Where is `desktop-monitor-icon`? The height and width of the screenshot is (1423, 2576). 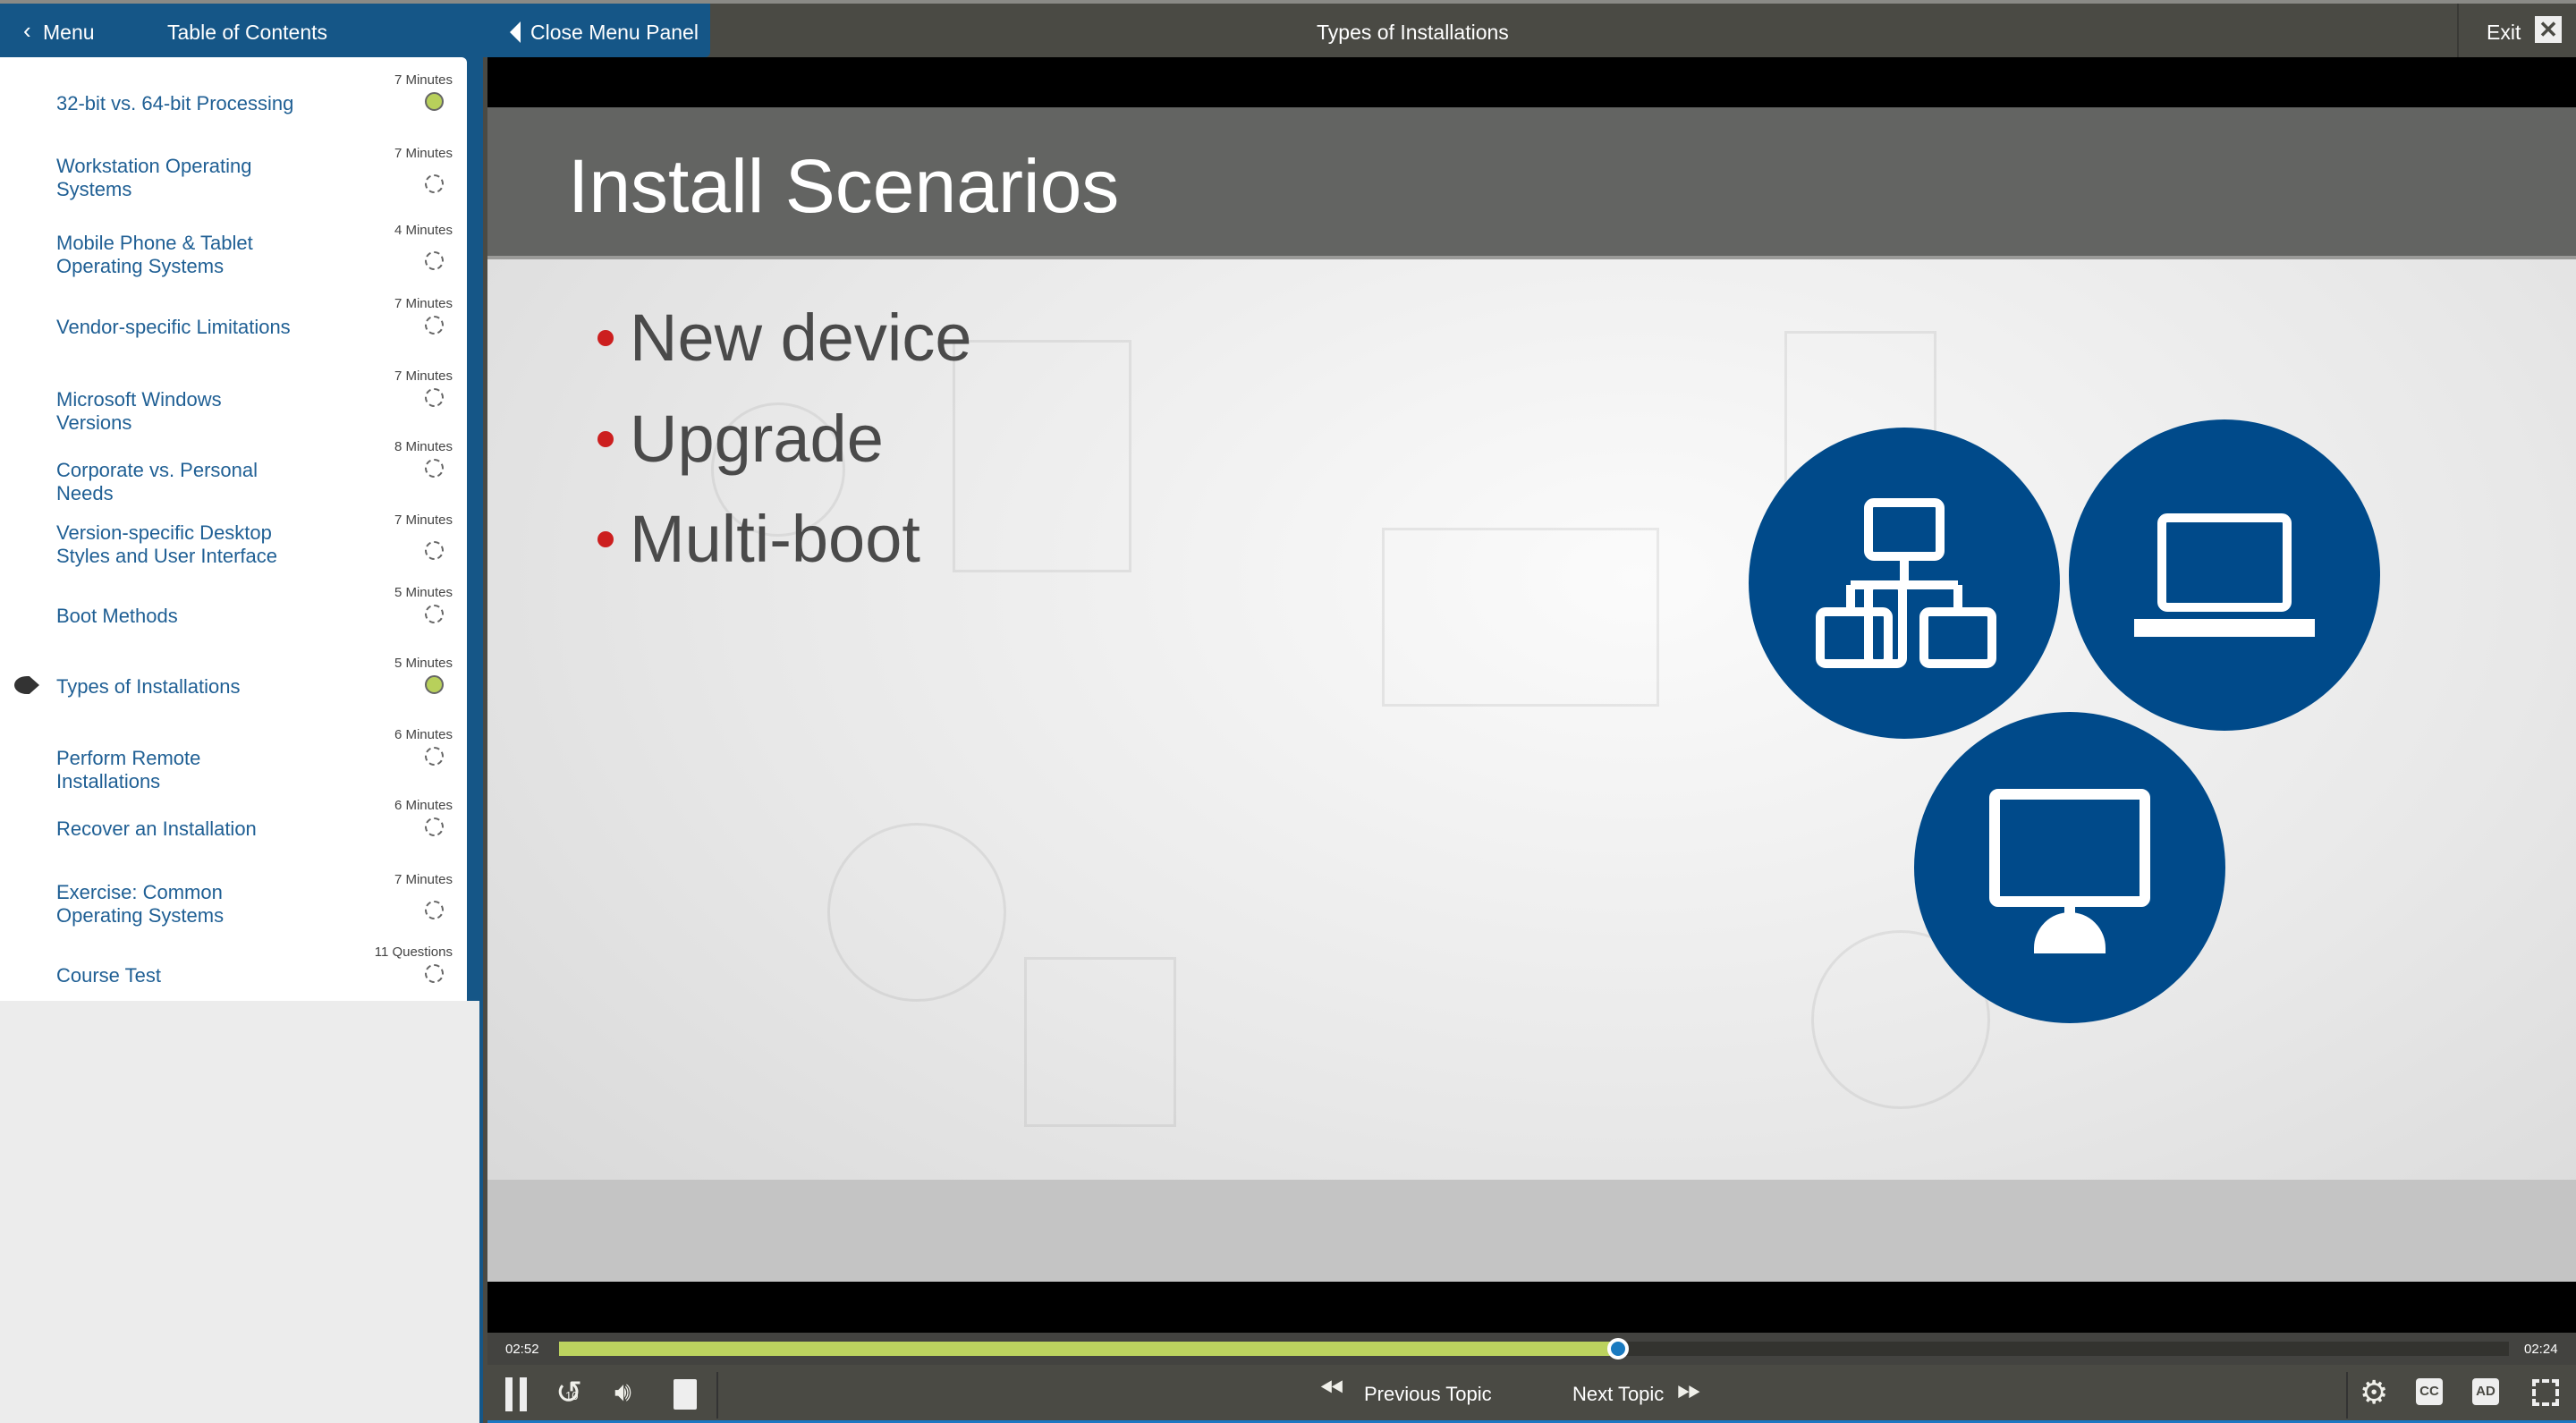
desktop-monitor-icon is located at coordinates (2069, 867).